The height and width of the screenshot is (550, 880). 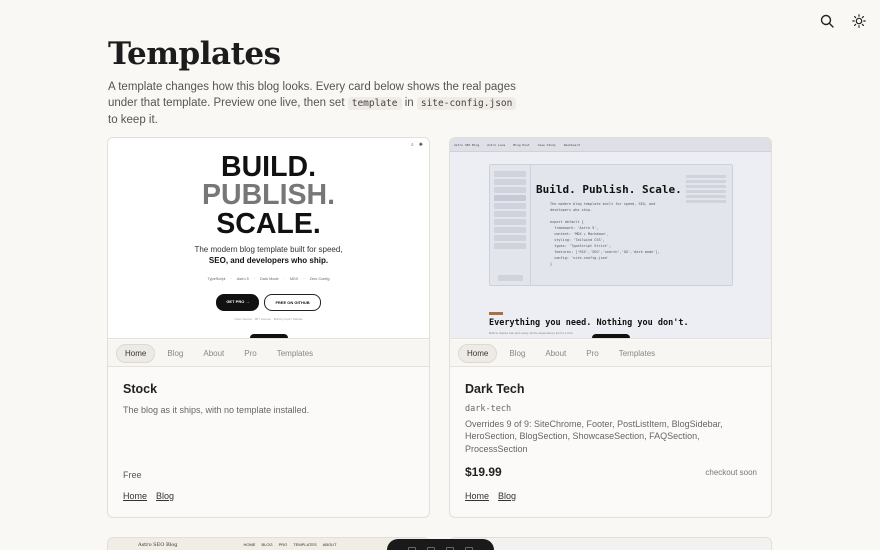 What do you see at coordinates (140, 389) in the screenshot?
I see `template-name: Stock` at bounding box center [140, 389].